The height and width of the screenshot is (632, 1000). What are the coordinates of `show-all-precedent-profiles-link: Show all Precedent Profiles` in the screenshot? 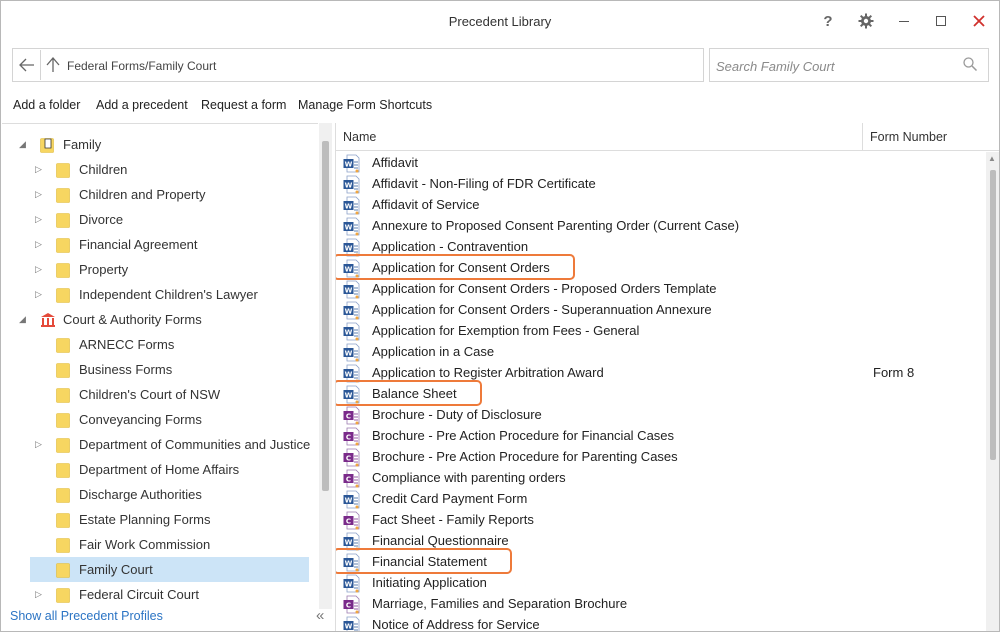 It's located at (86, 616).